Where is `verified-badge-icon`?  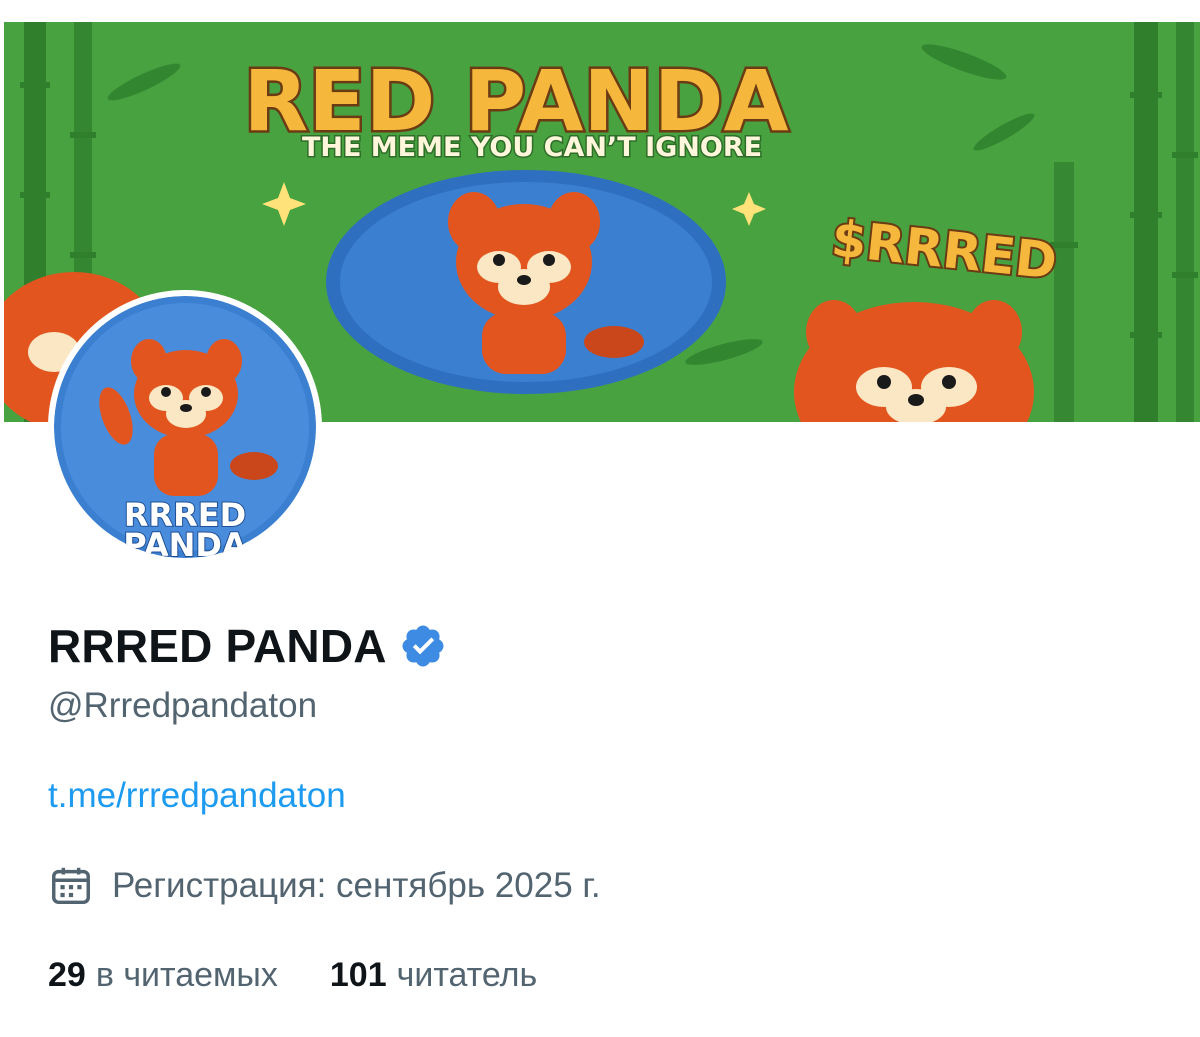 verified-badge-icon is located at coordinates (423, 646).